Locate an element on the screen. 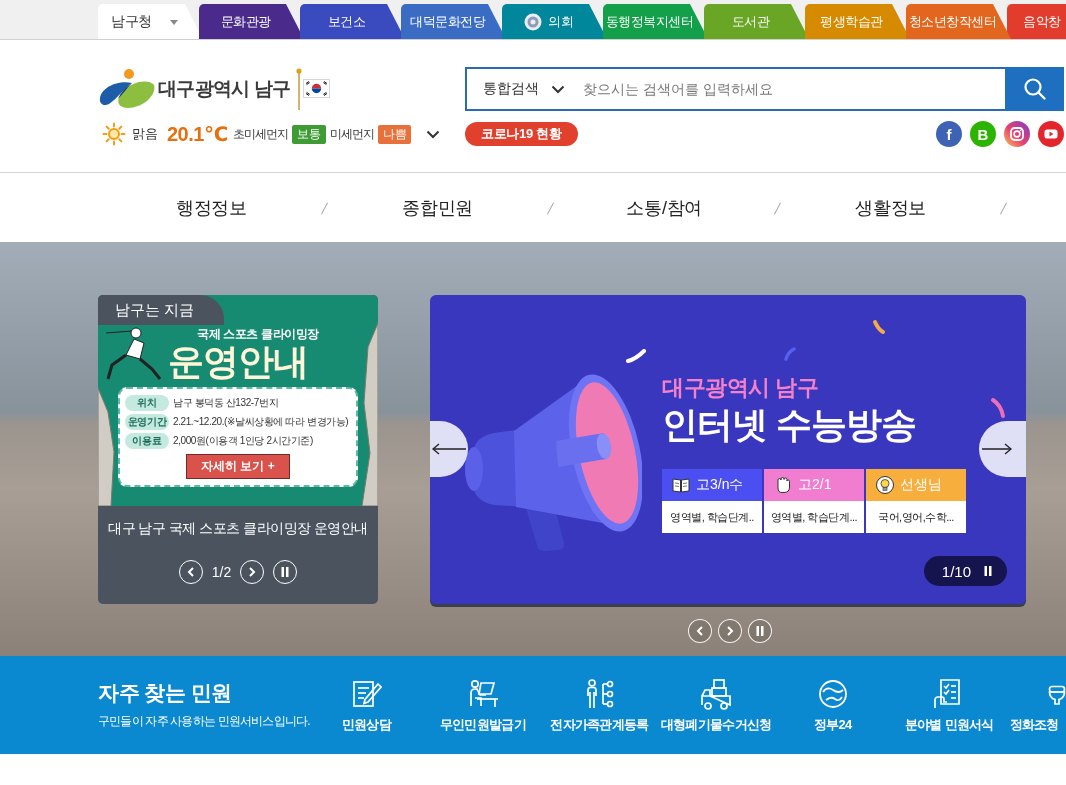 Image resolution: width=1066 pixels, height=785 pixels. air-quality-label: 초미세먼지 is located at coordinates (260, 134).